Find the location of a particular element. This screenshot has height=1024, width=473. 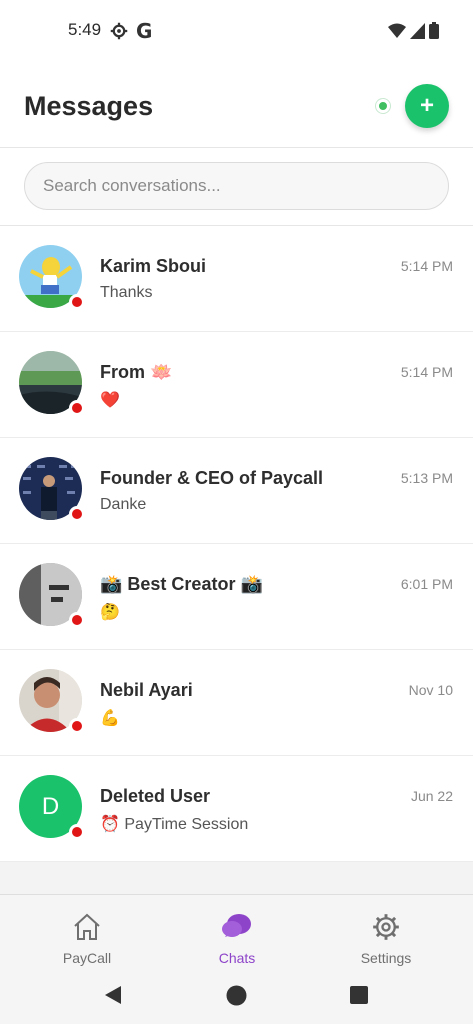

conversation-last-message: ❤️ is located at coordinates (110, 400).